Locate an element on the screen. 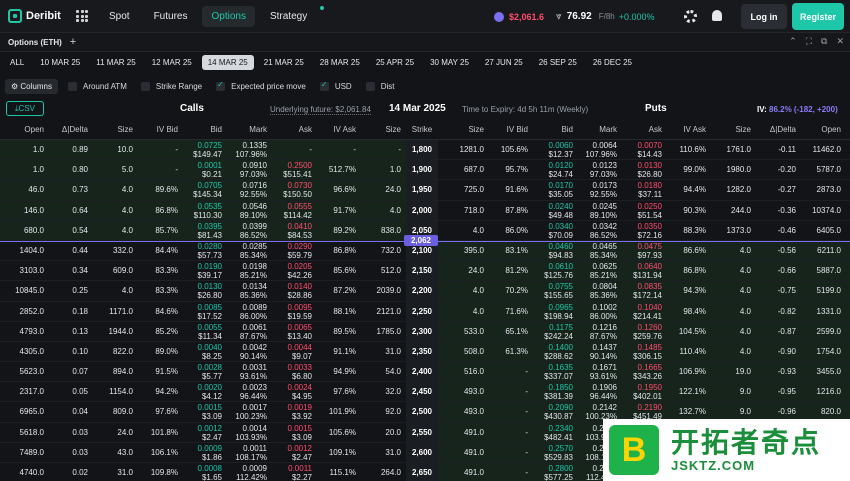 This screenshot has width=850, height=481. expiry-tab: 10 MAR 25 is located at coordinates (60, 62).